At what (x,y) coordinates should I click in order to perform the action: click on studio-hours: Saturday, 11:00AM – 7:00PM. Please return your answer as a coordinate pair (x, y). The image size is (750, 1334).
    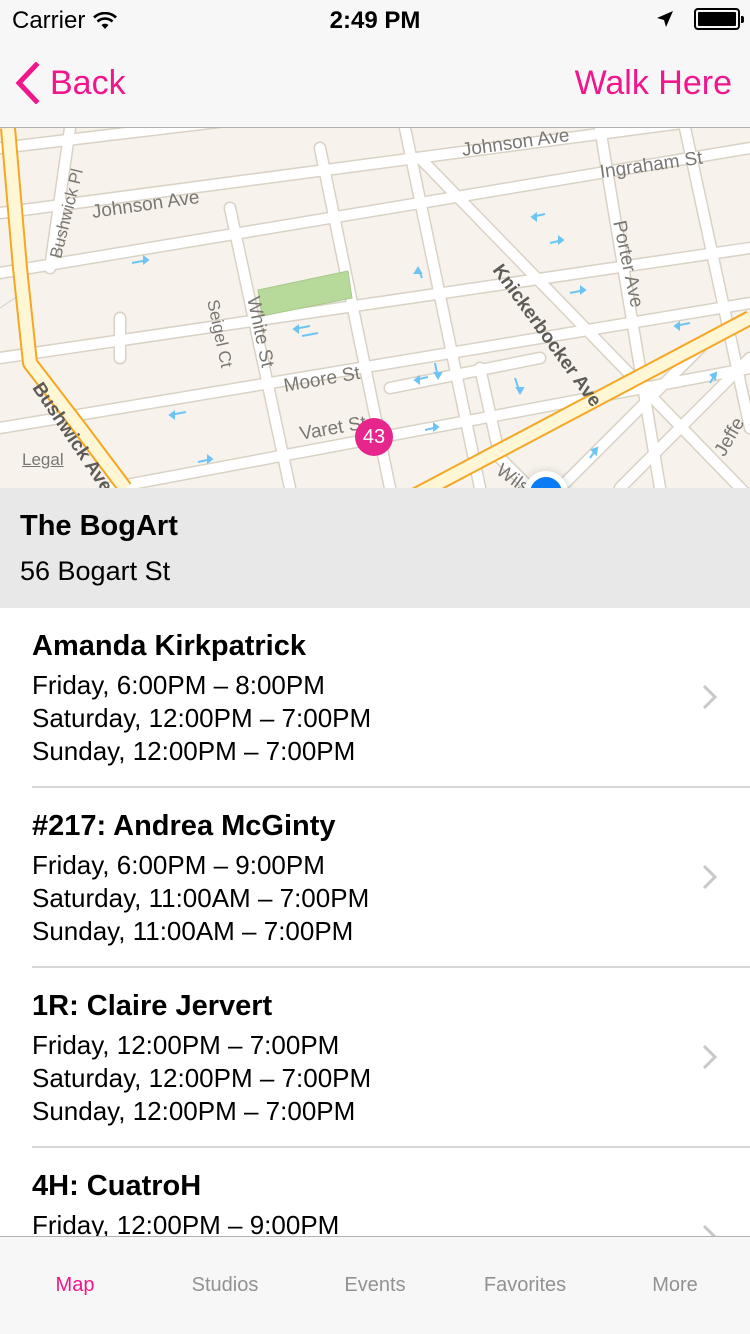
    Looking at the image, I should click on (201, 898).